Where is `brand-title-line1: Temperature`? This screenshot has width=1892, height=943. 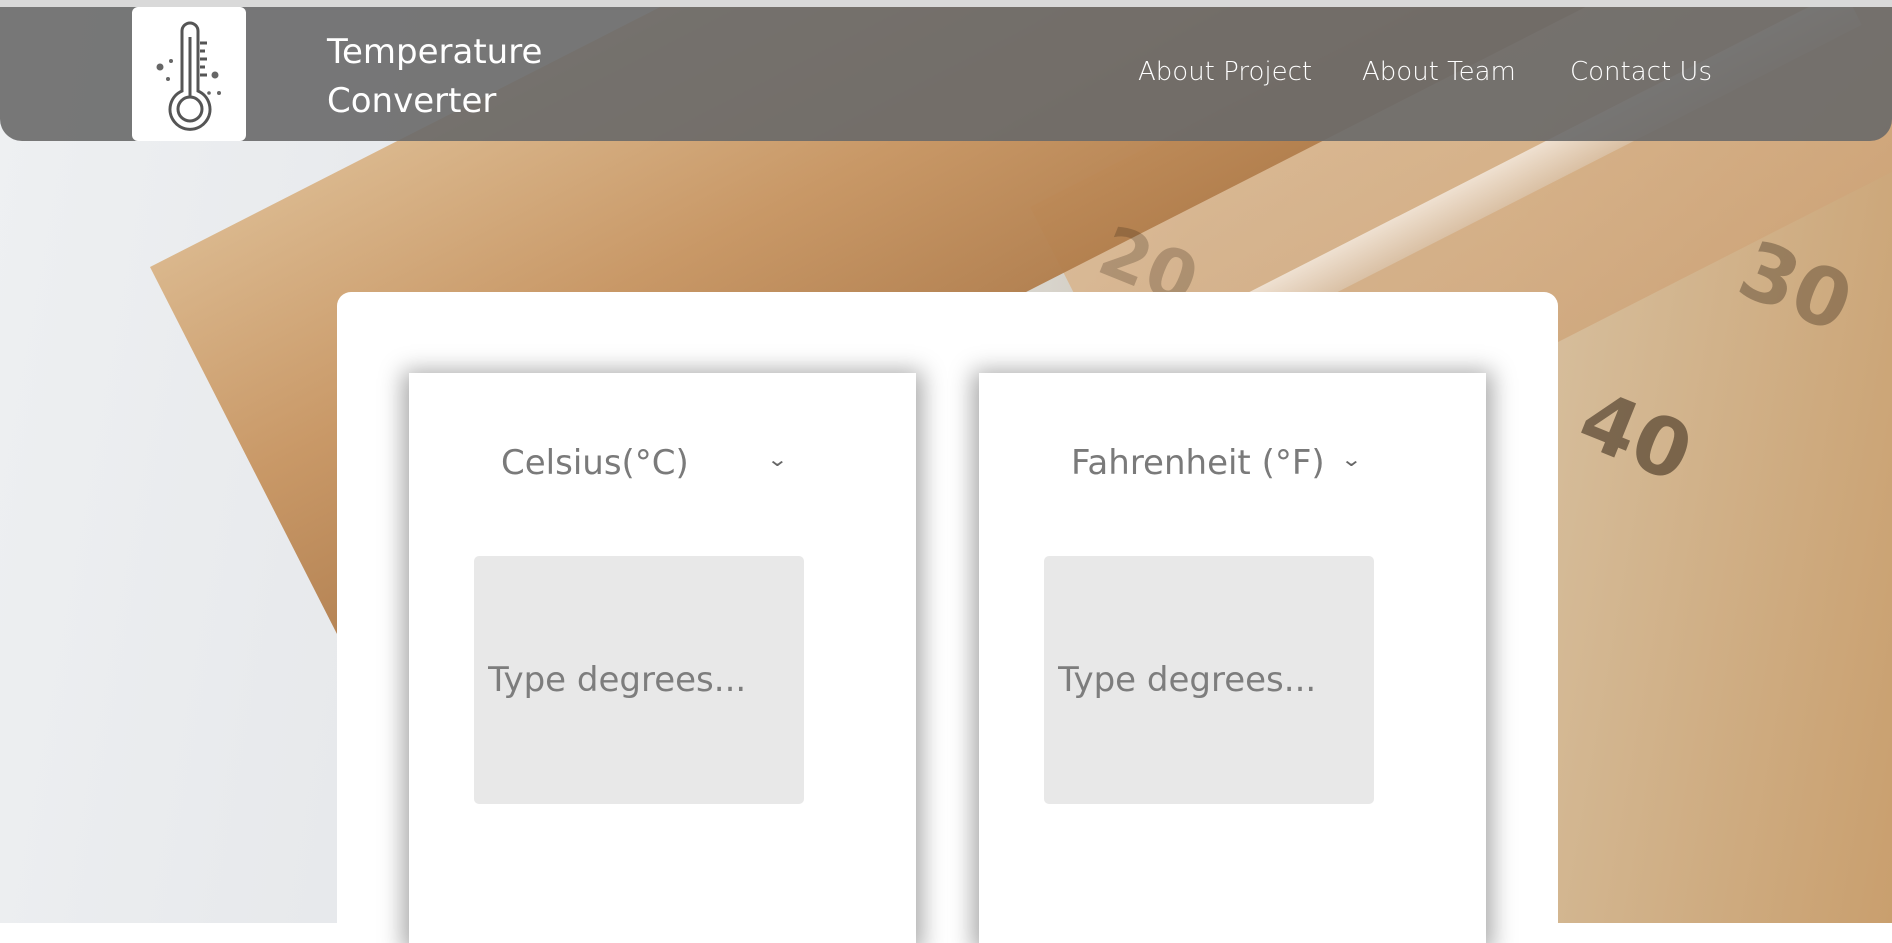 brand-title-line1: Temperature is located at coordinates (435, 52).